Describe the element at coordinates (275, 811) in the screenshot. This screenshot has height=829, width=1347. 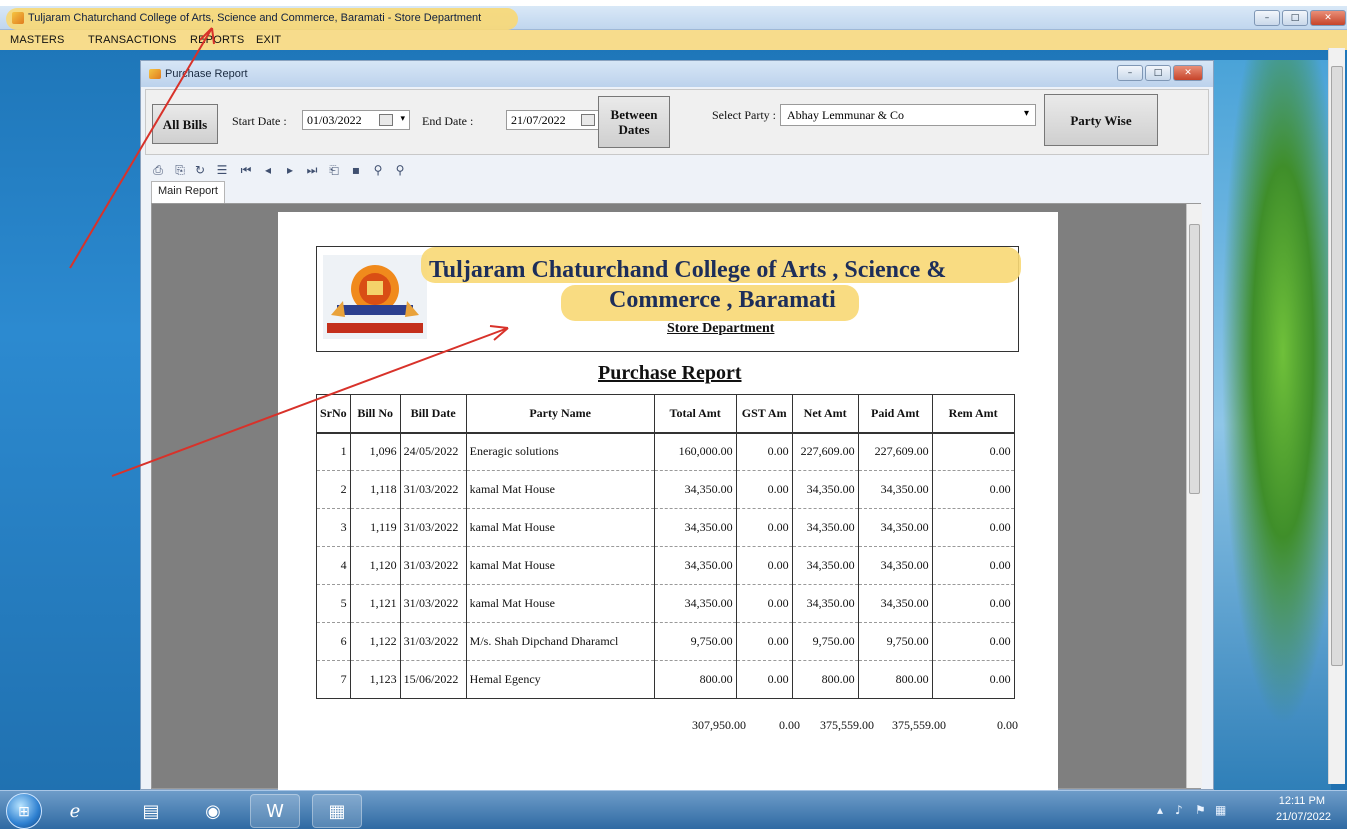
I see `word-icon: W` at that location.